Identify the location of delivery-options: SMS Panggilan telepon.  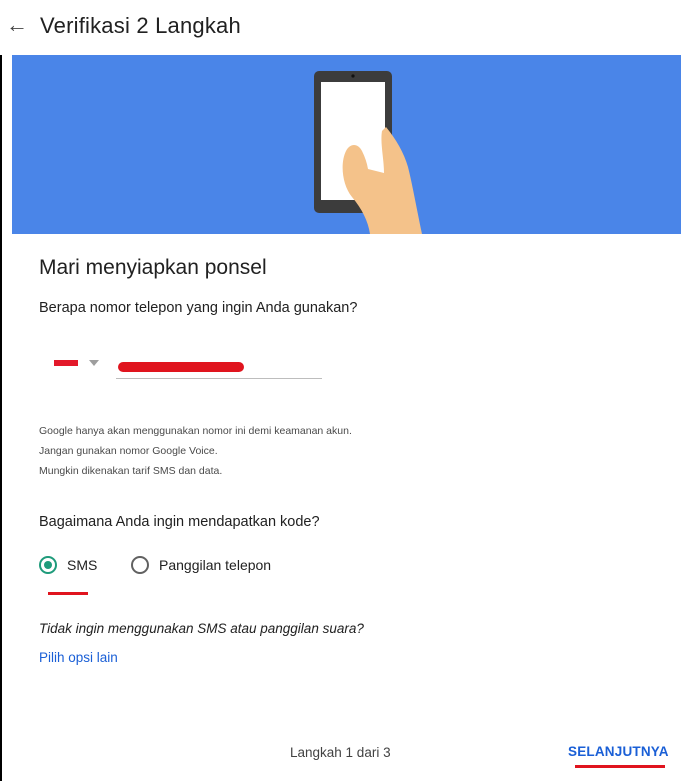
(340, 568).